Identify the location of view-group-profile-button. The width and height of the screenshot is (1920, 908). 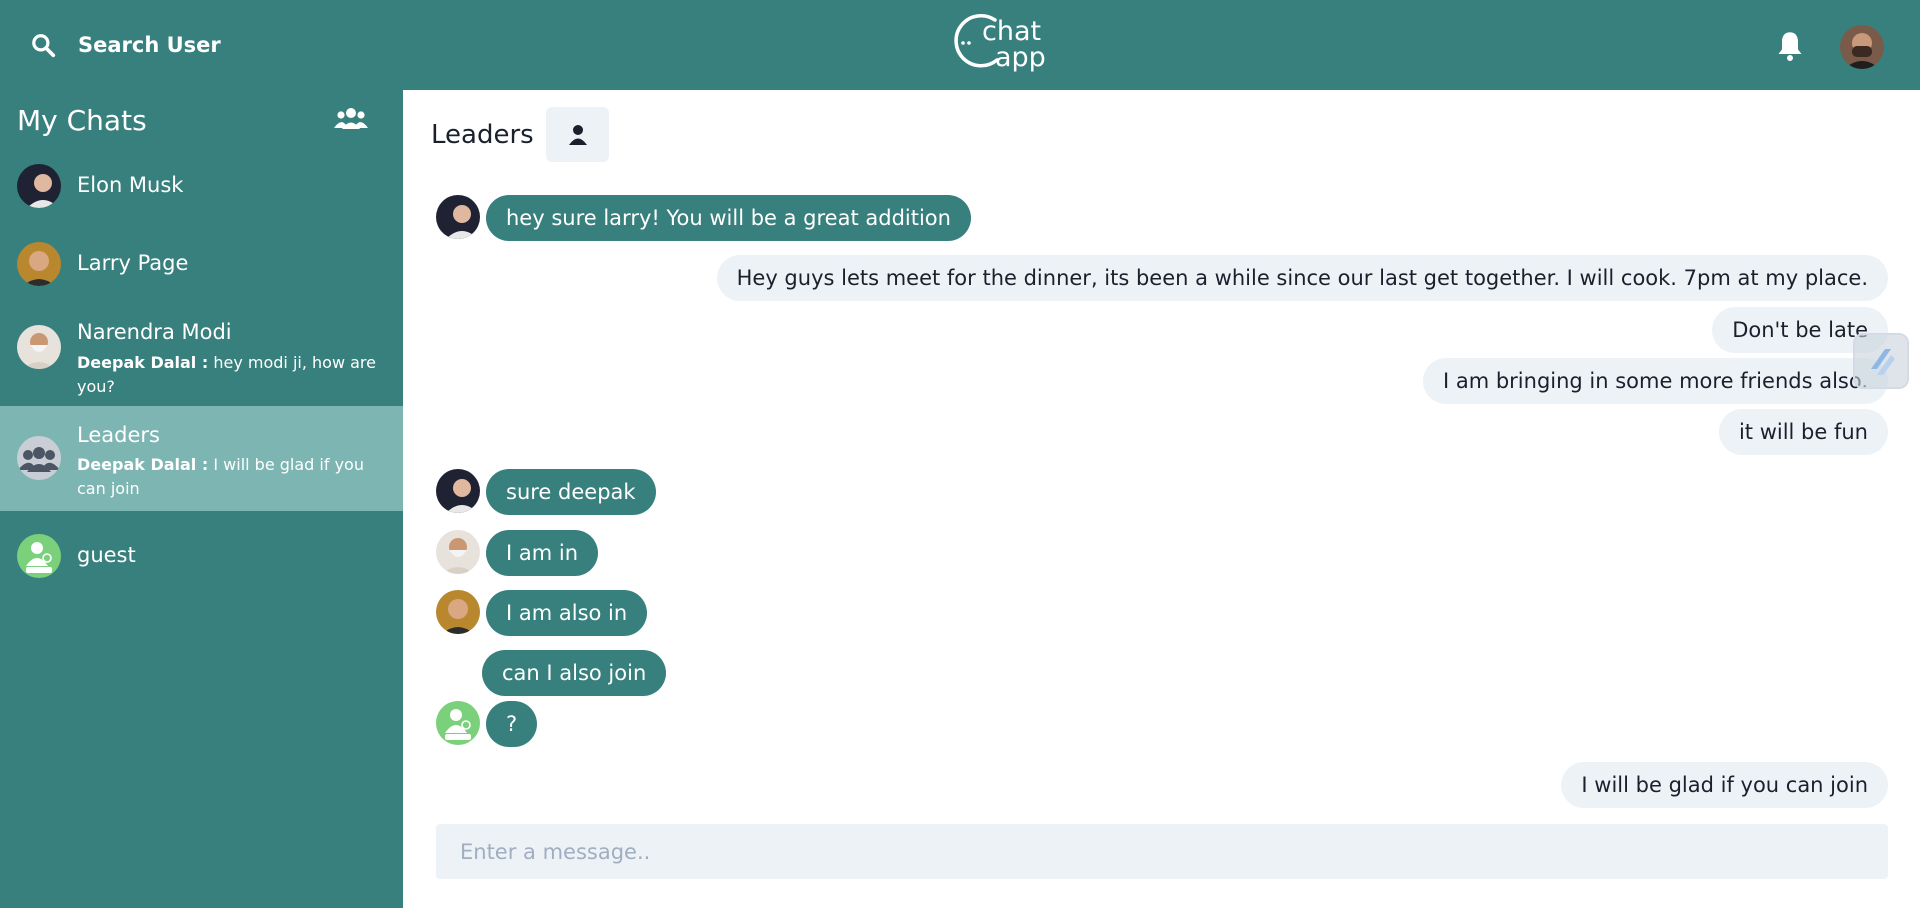
(577, 134).